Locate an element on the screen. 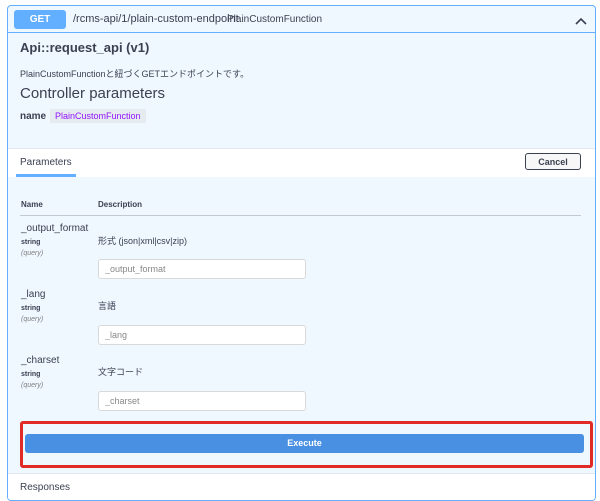  parameter-row: _lang string (query) is located at coordinates (33, 306).